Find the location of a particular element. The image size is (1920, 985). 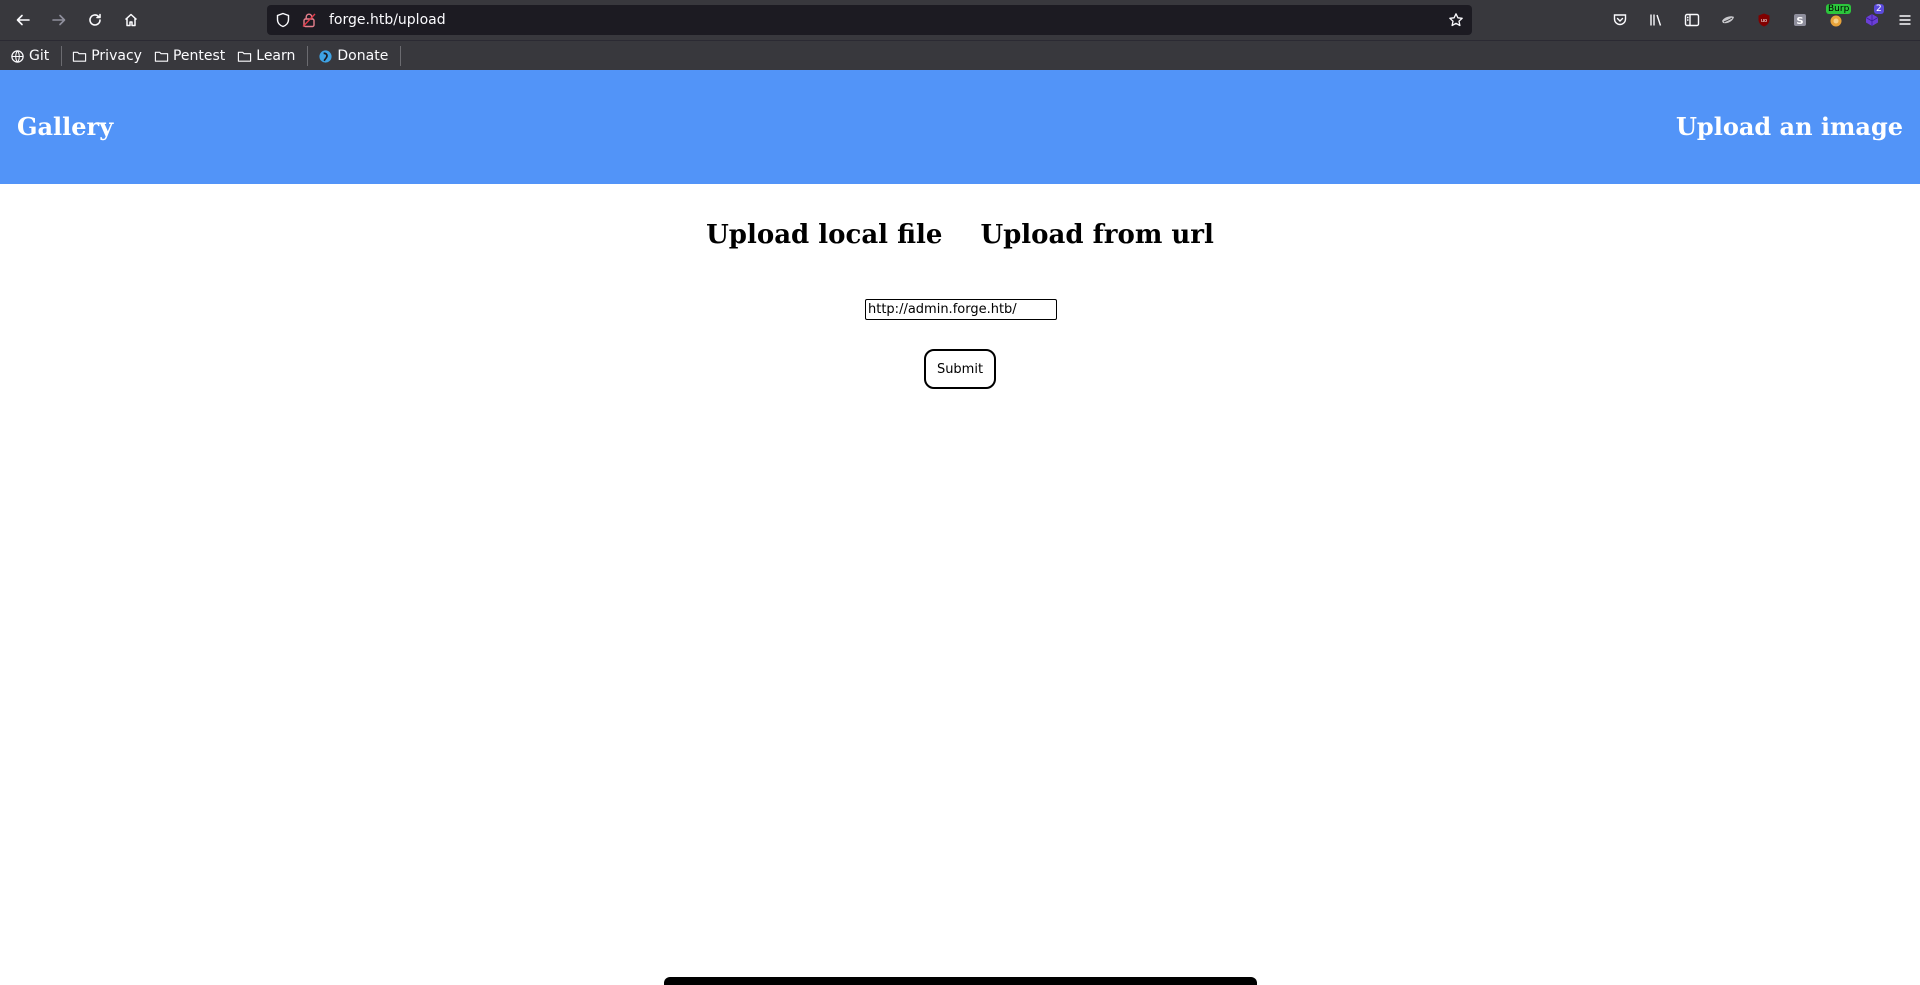

svg-text: S is located at coordinates (1799, 21).